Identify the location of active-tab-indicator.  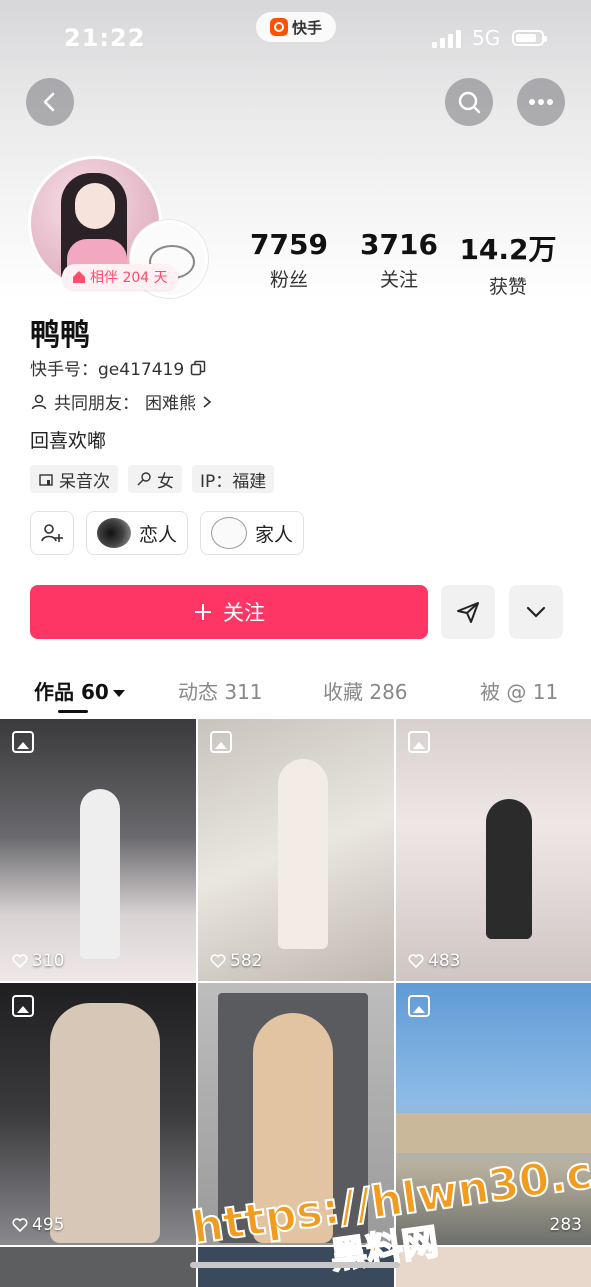
(73, 711).